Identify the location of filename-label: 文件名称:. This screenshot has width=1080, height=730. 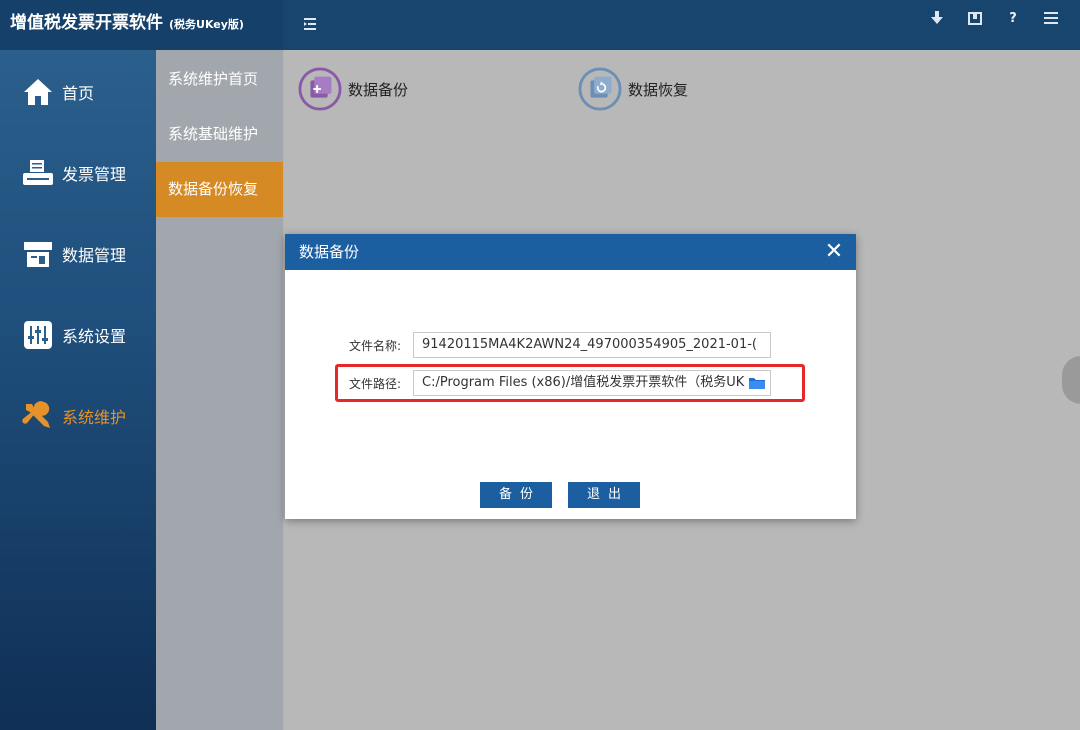
(374, 345).